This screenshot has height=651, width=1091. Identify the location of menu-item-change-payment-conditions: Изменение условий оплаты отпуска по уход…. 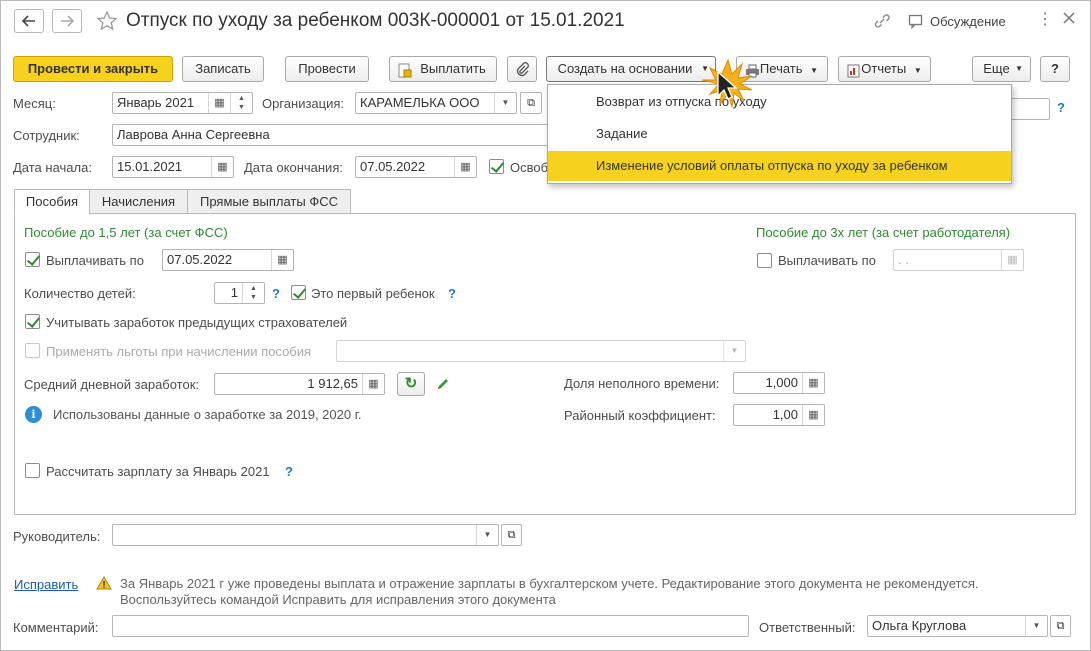
(779, 166).